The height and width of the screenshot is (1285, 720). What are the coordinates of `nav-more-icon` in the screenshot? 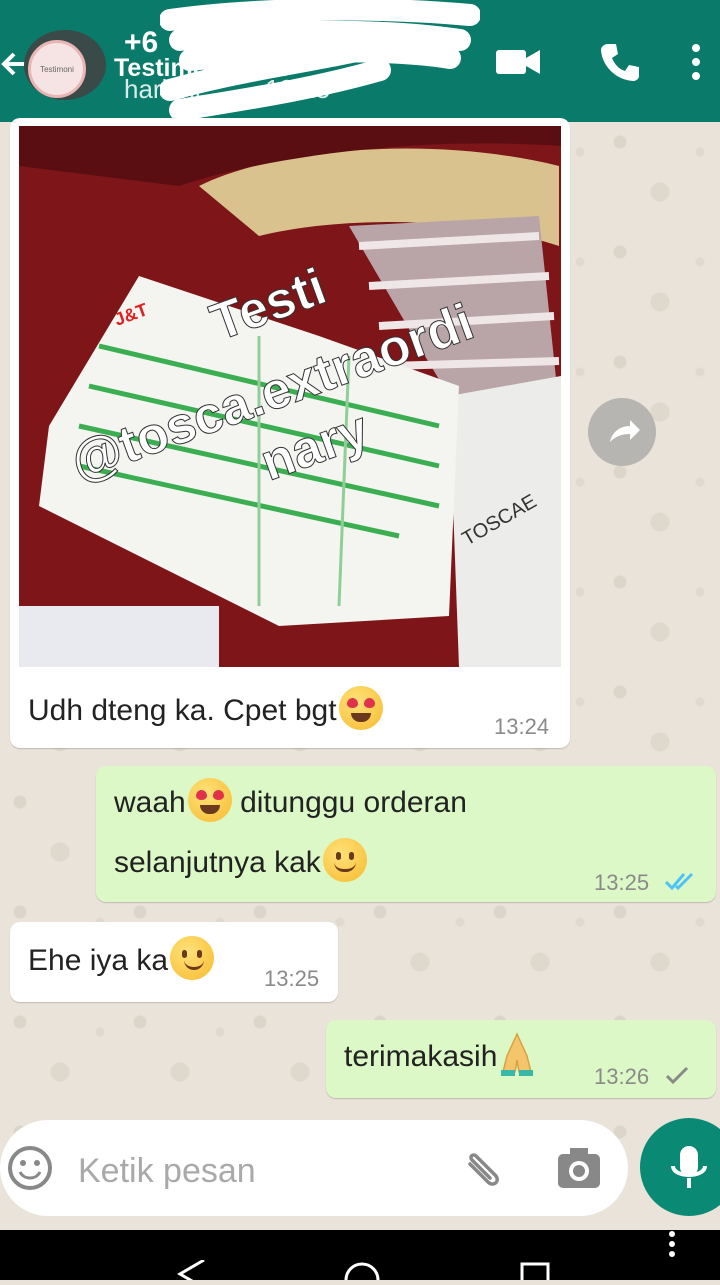 It's located at (672, 1247).